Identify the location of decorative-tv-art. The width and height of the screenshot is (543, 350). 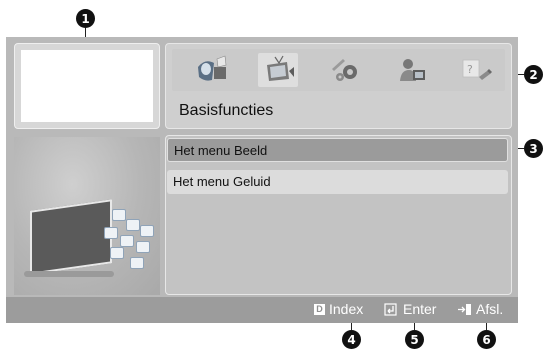
(87, 216).